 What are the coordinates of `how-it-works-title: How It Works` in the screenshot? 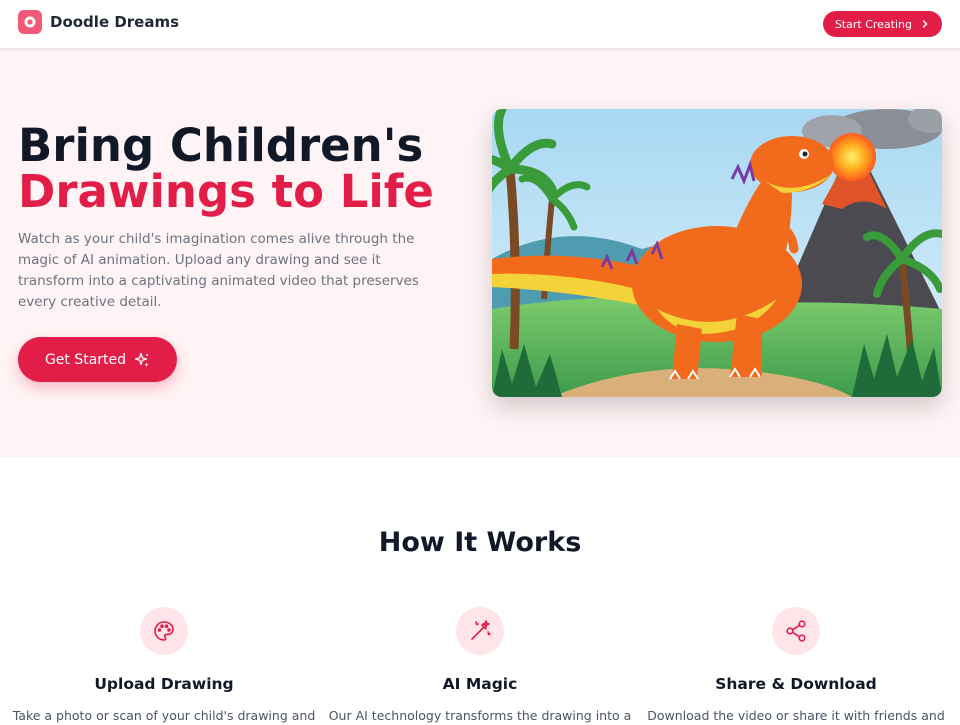 It's located at (480, 542).